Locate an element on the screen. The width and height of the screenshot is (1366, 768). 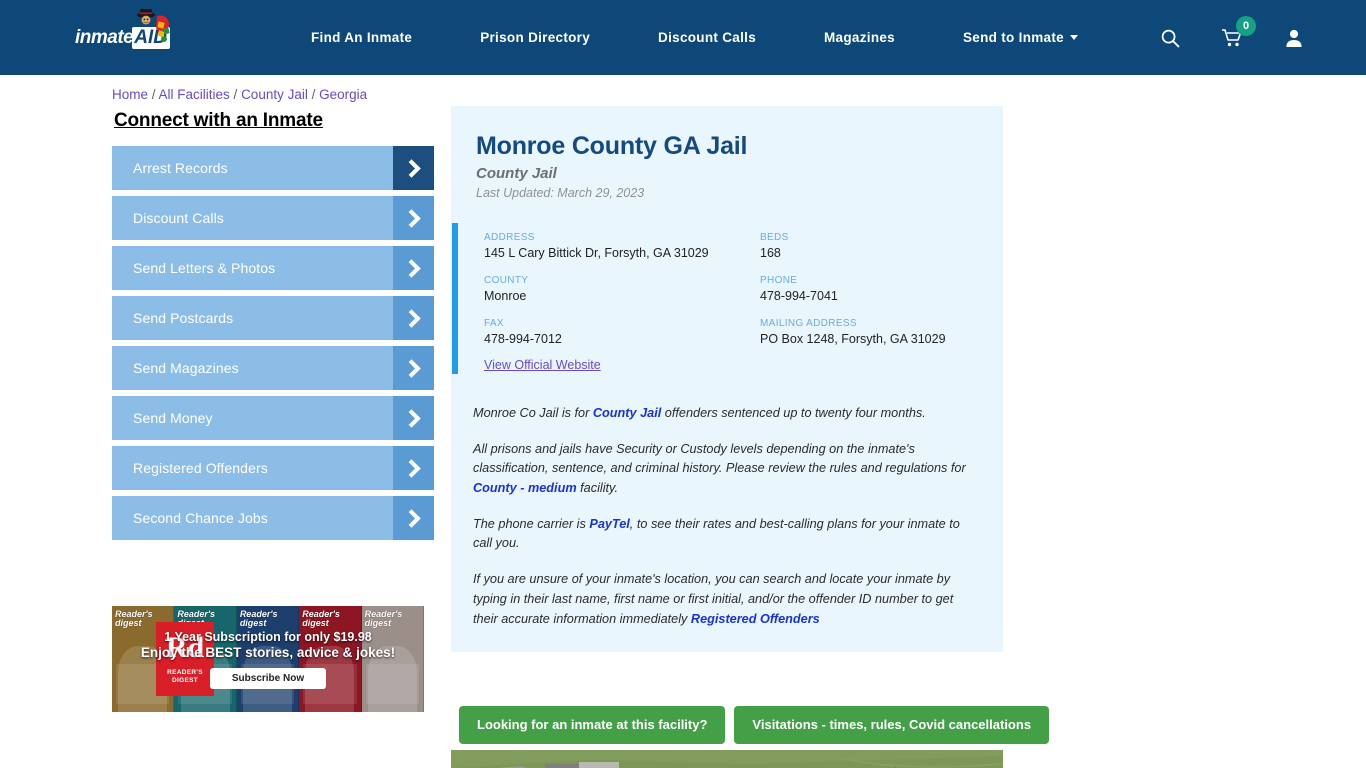
detail-beds: BEDS 168 is located at coordinates (881, 246).